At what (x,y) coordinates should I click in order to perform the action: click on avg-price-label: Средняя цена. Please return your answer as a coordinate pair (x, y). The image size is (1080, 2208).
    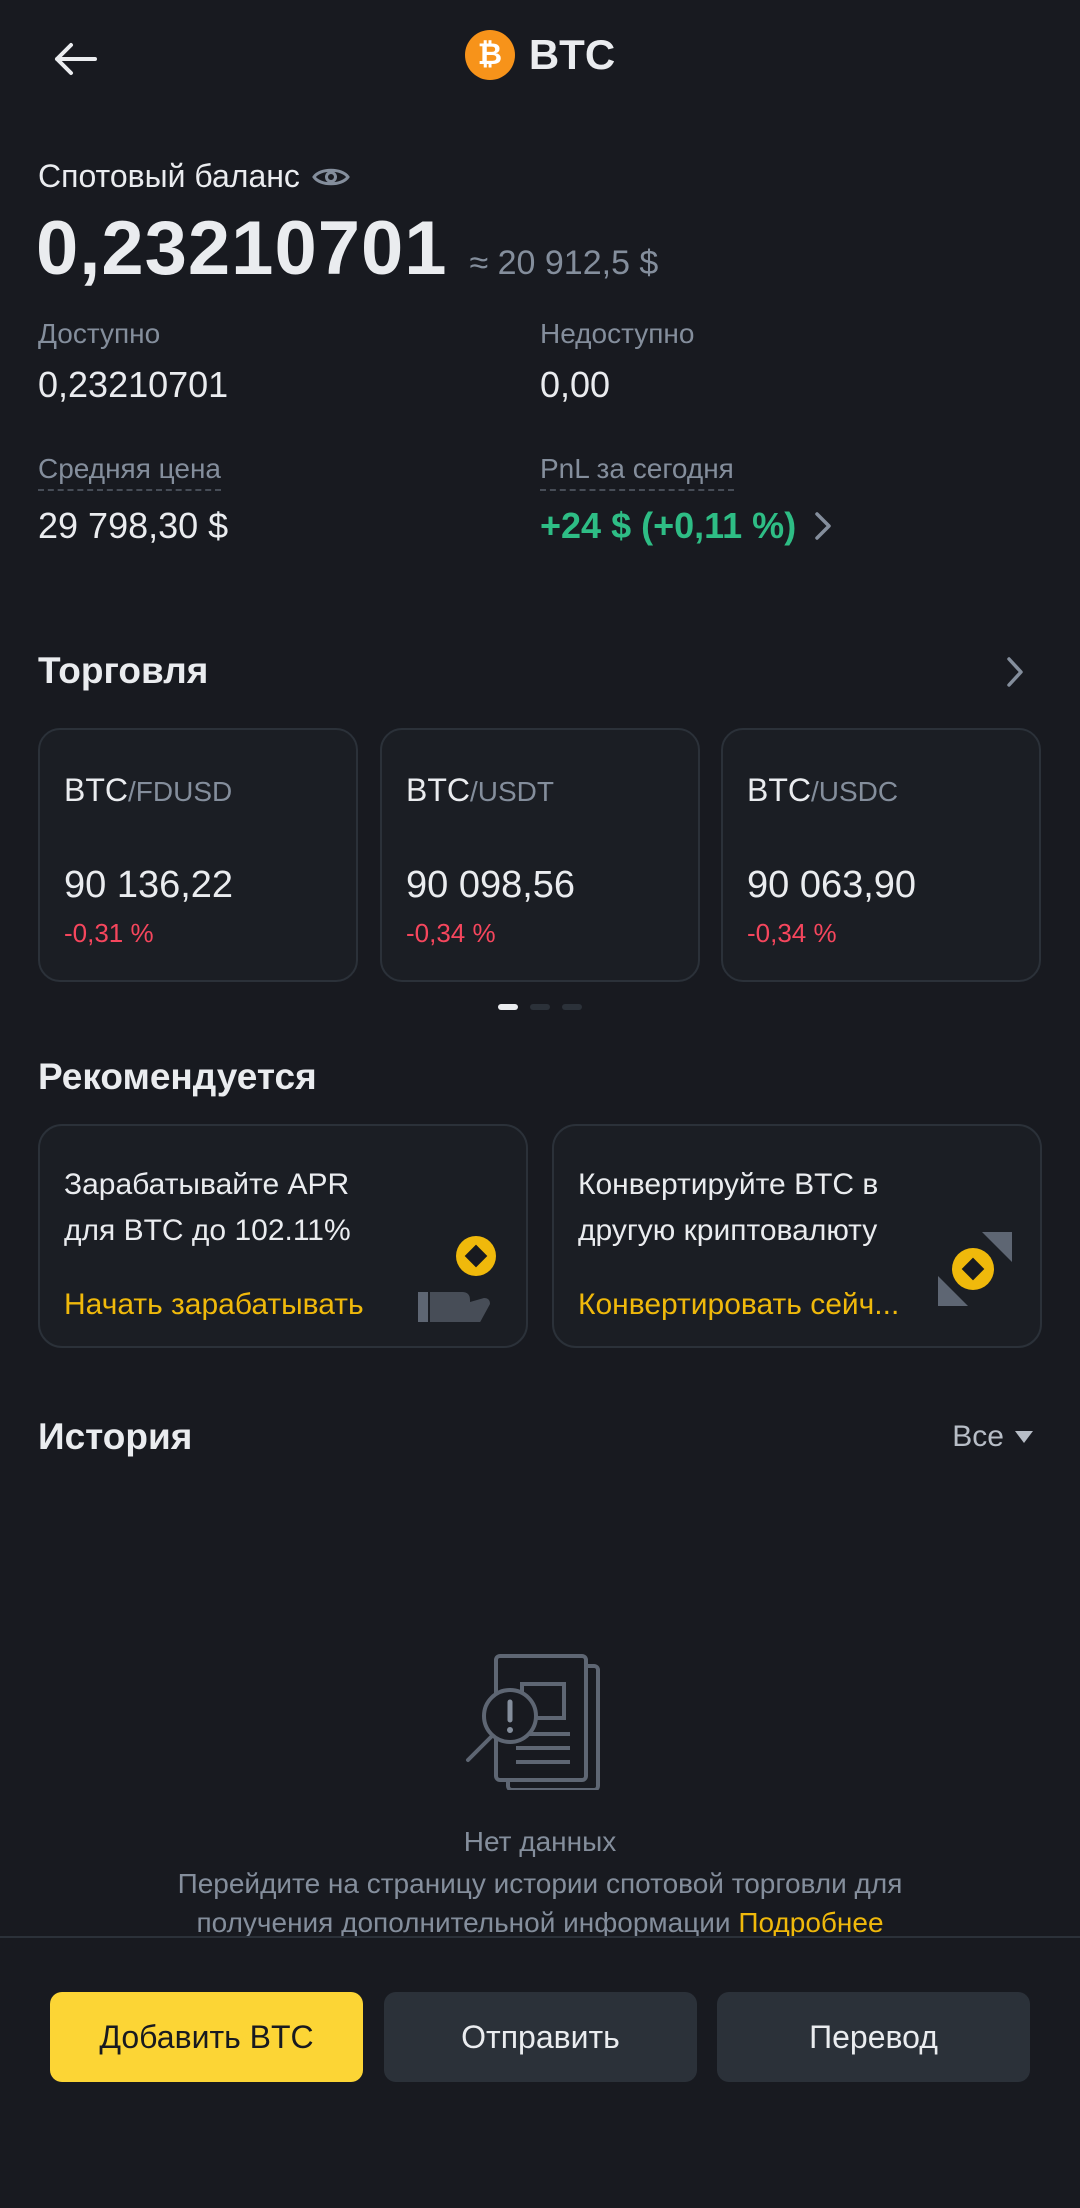
    Looking at the image, I should click on (129, 472).